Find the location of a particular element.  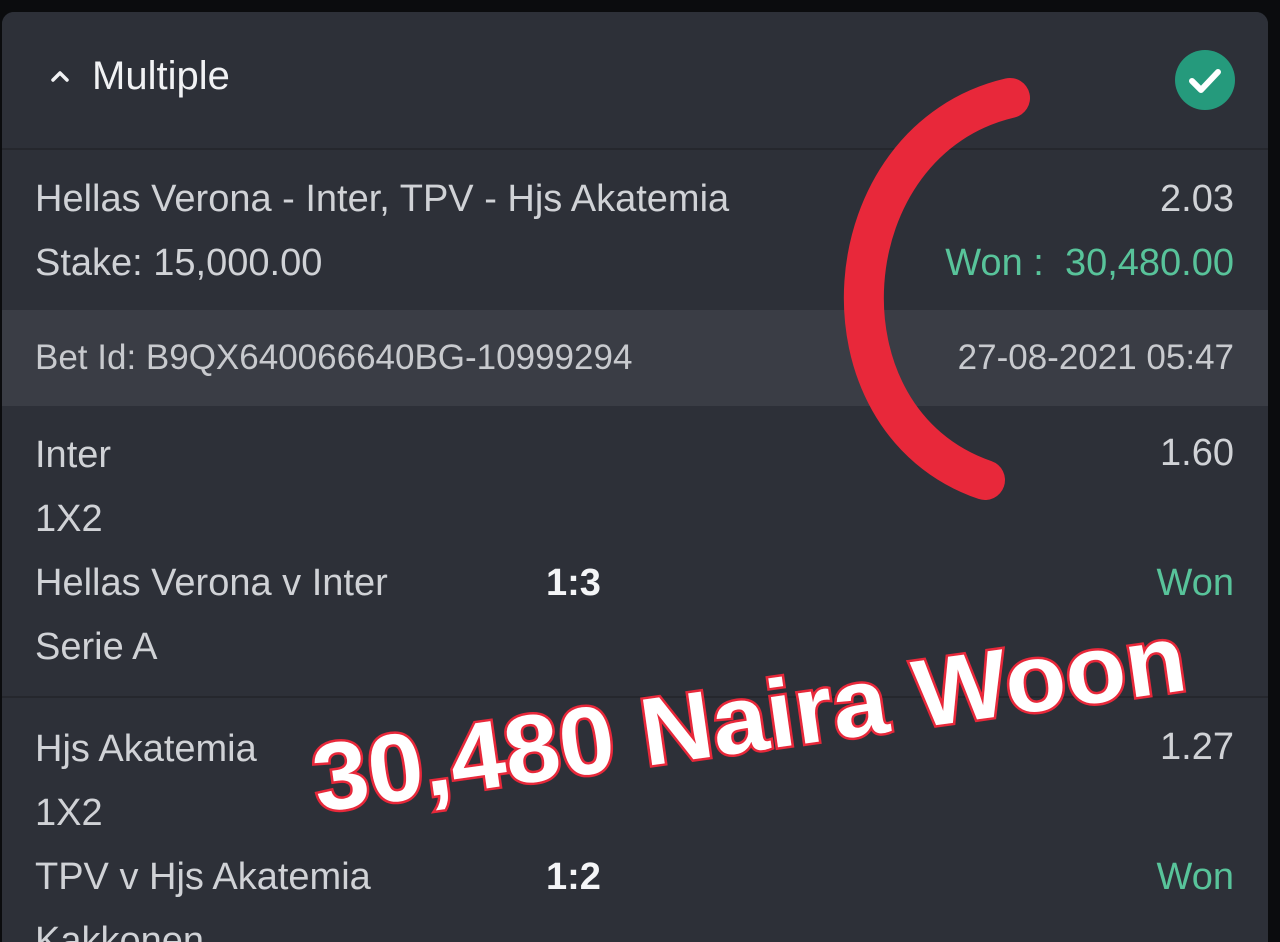

bet-id: Bet Id: B9QX640066640BG-10999294 is located at coordinates (334, 357).